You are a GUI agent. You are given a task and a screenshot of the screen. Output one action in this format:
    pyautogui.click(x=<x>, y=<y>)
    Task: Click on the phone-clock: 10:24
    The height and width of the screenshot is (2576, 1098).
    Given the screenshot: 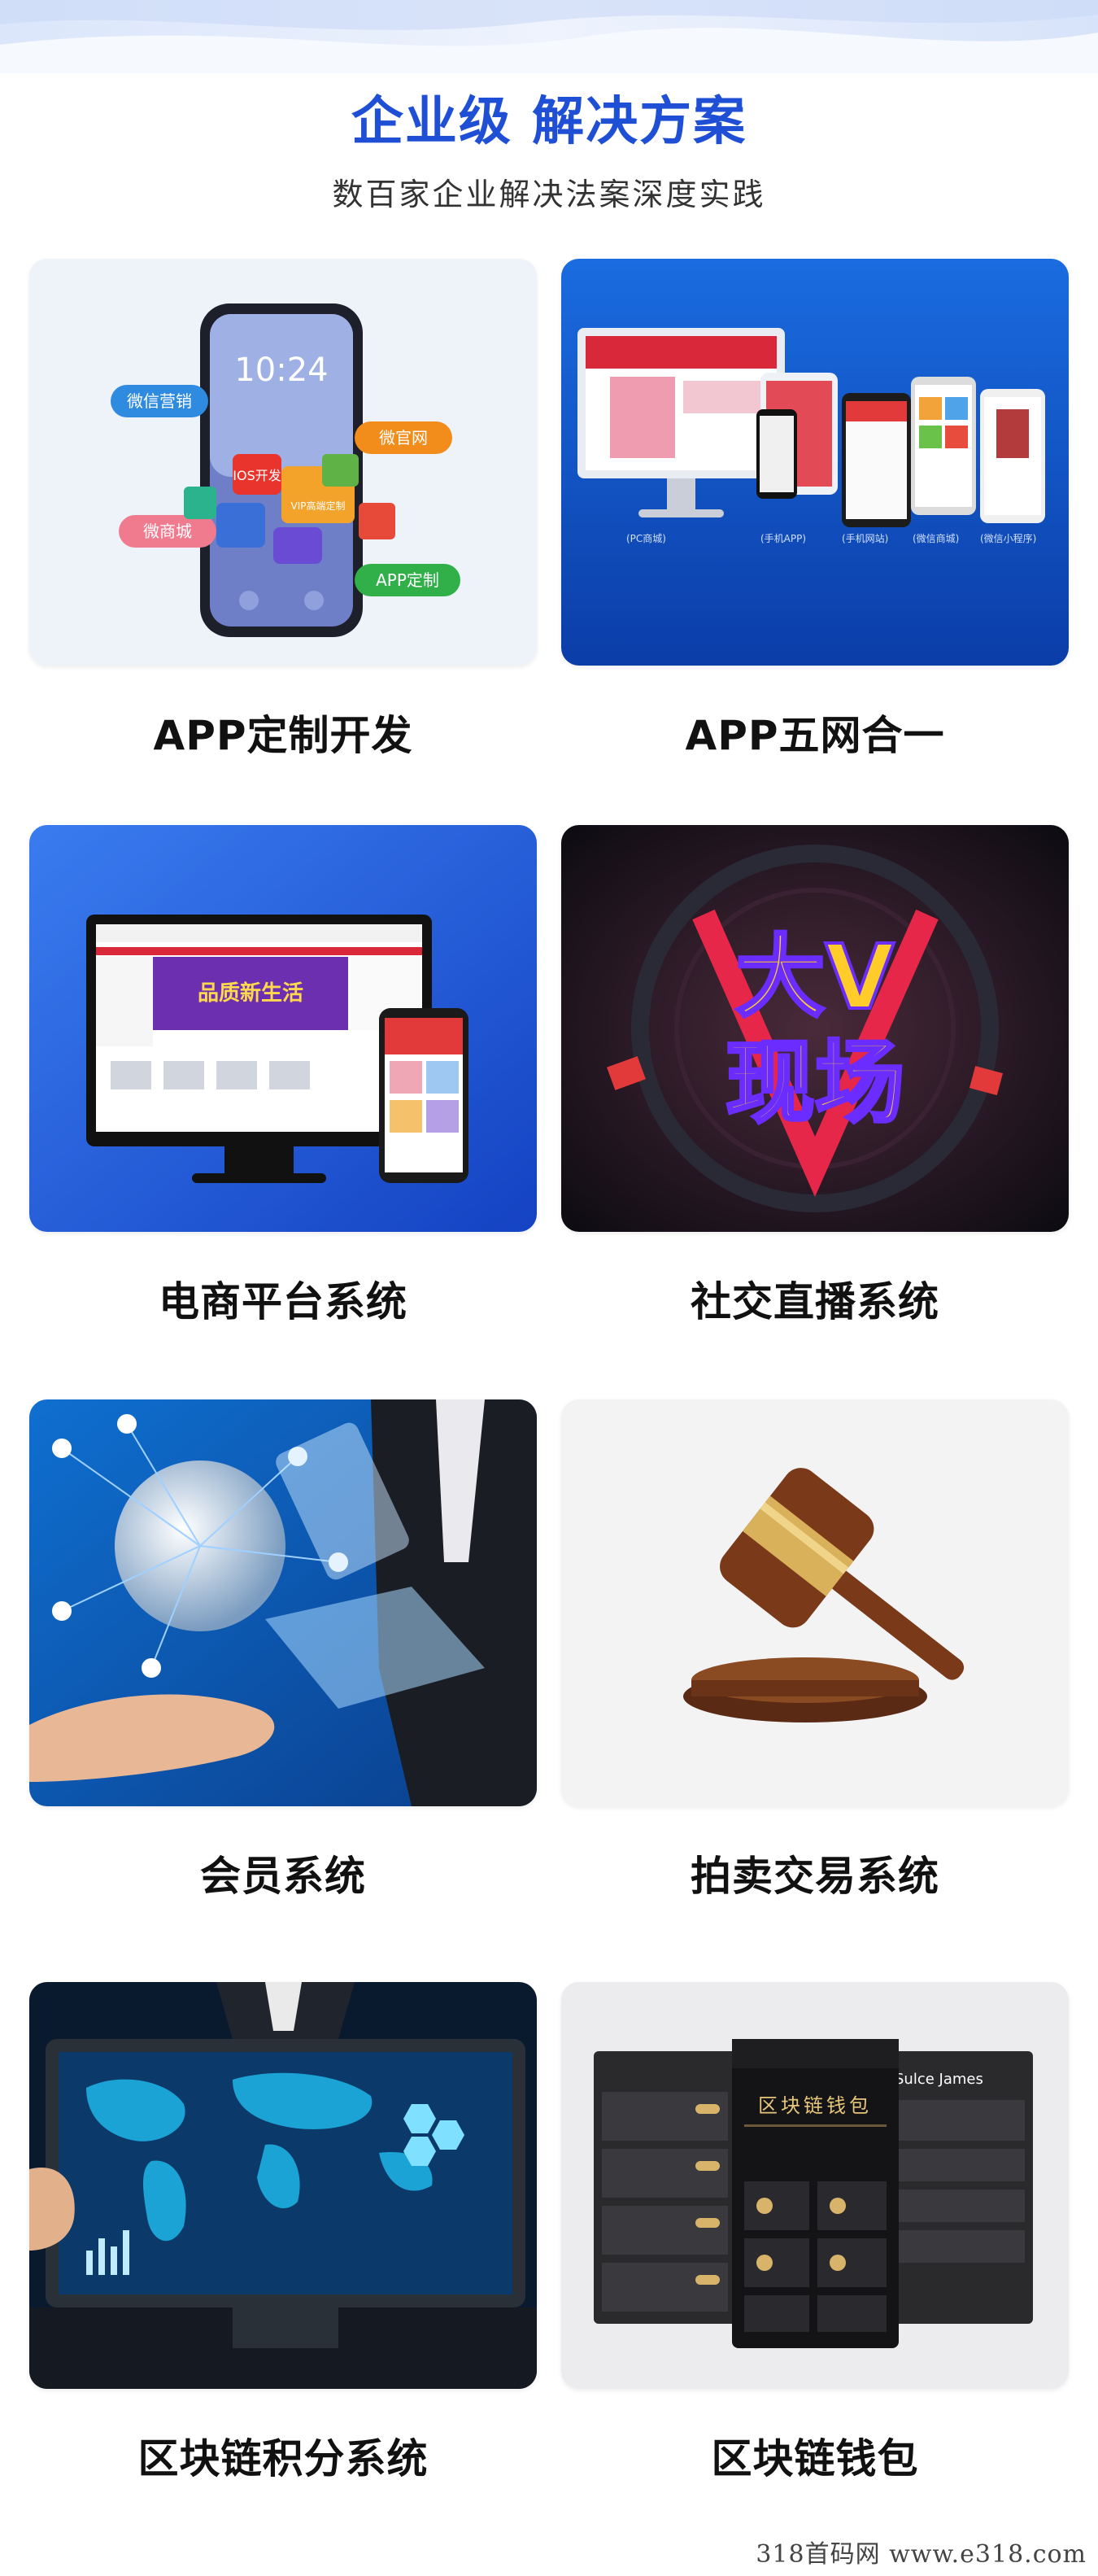 What is the action you would take?
    pyautogui.click(x=281, y=370)
    